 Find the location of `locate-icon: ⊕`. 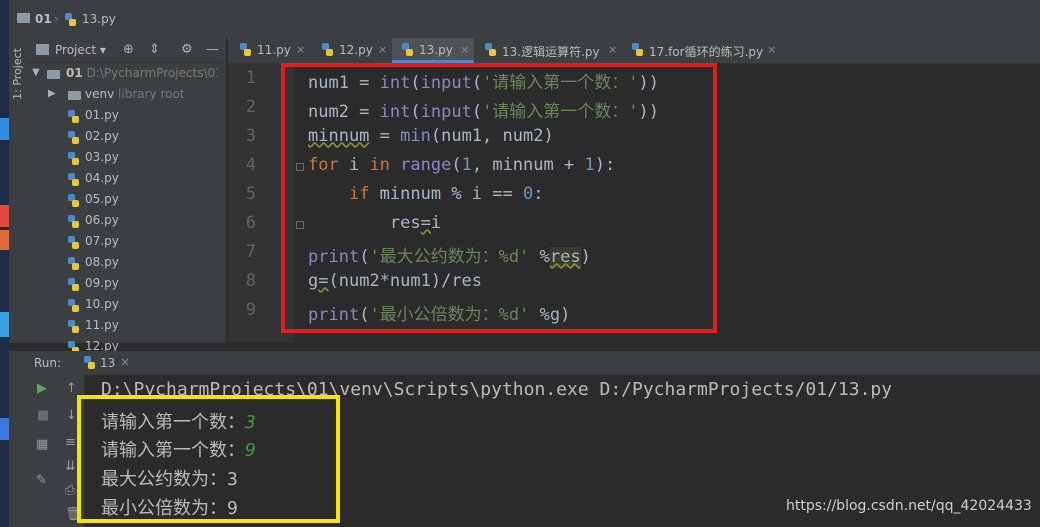

locate-icon: ⊕ is located at coordinates (128, 49).